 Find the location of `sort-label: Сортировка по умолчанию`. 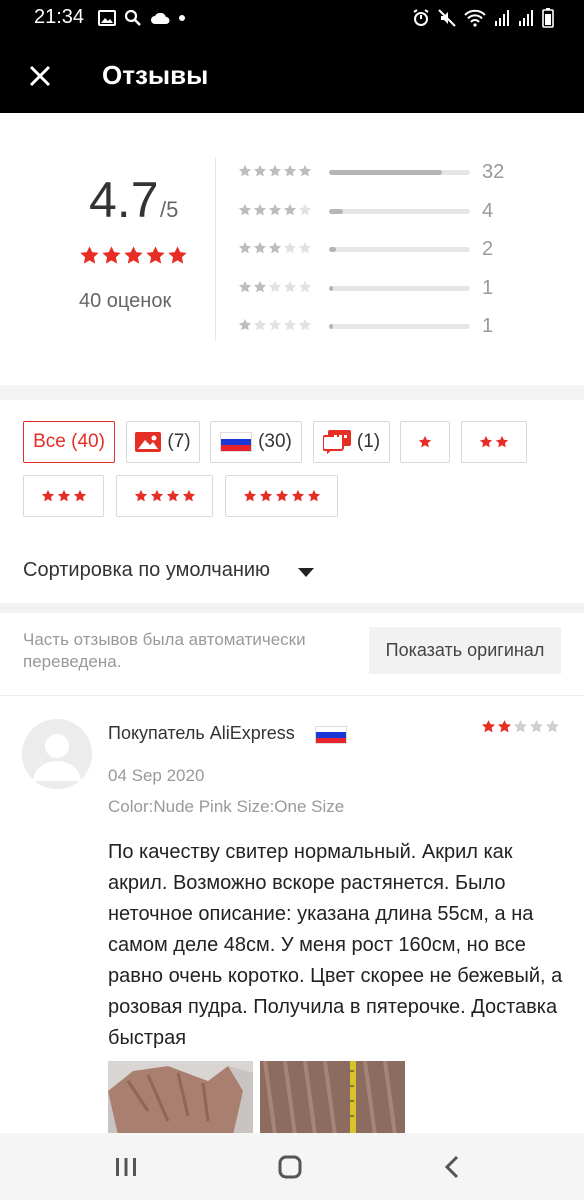

sort-label: Сортировка по умолчанию is located at coordinates (147, 570).